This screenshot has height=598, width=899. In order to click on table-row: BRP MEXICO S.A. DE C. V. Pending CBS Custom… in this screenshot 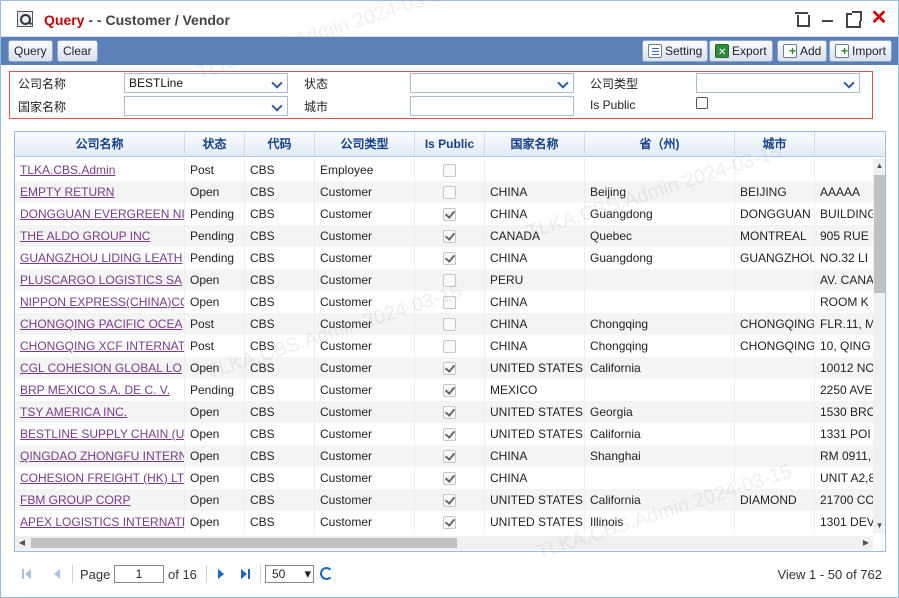, I will do `click(444, 390)`.